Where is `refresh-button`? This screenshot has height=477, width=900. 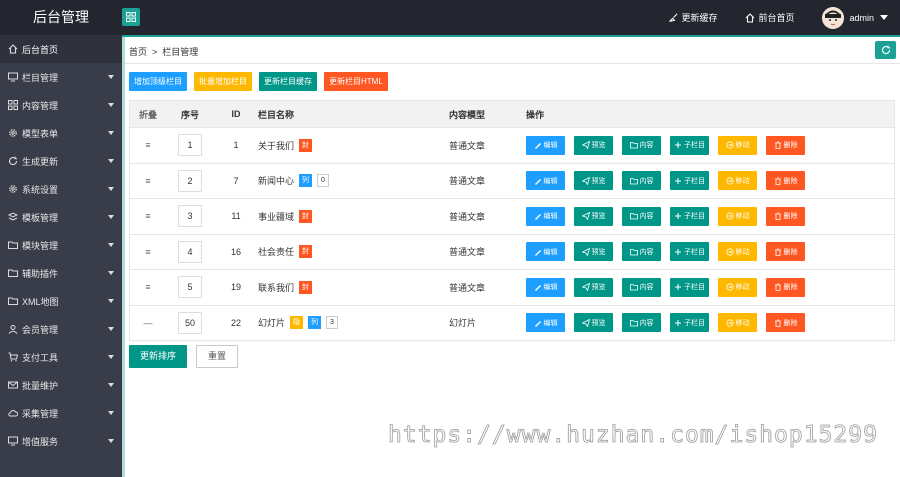 refresh-button is located at coordinates (885, 50).